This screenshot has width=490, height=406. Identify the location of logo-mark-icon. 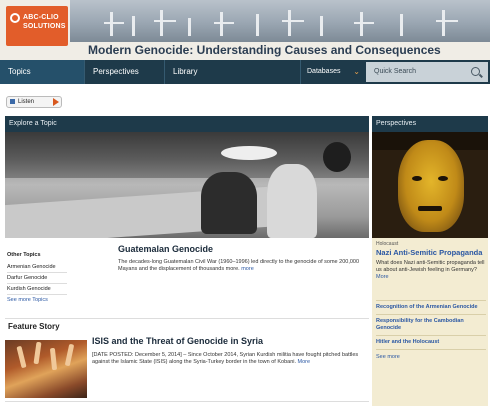
(15, 18).